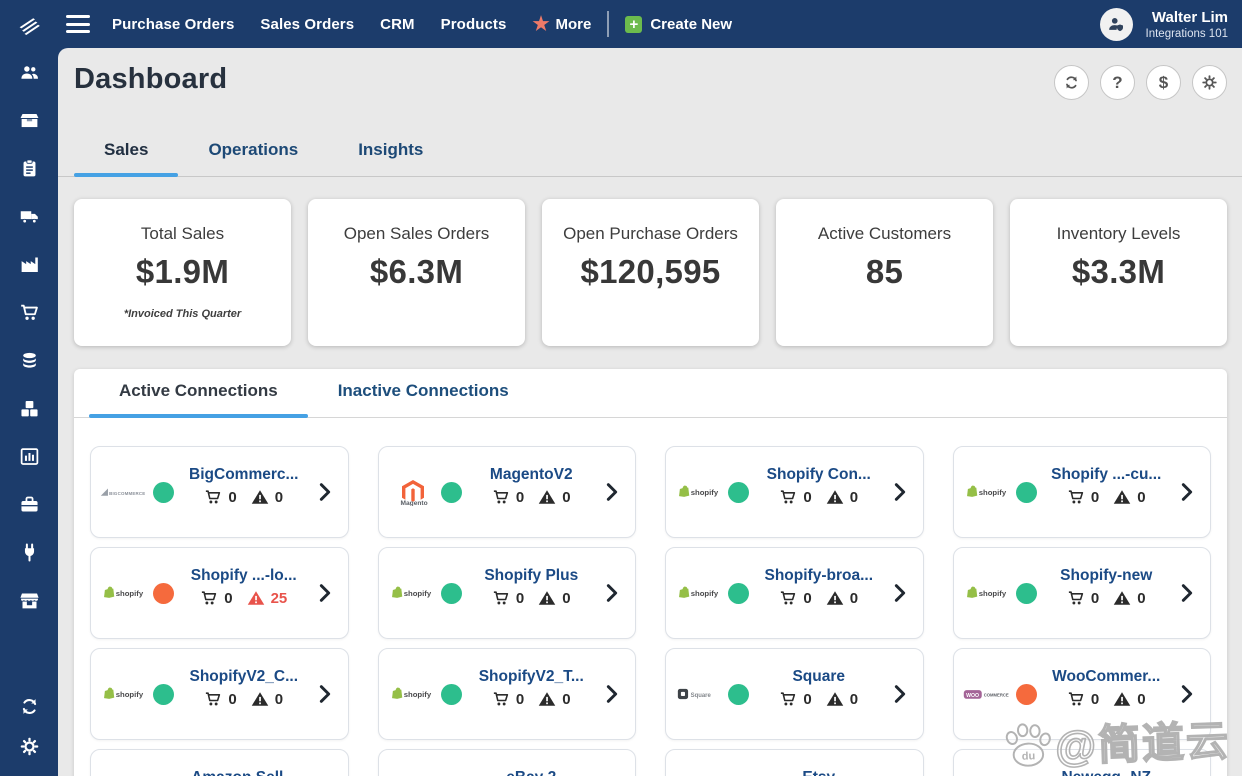 Image resolution: width=1242 pixels, height=776 pixels. Describe the element at coordinates (506, 694) in the screenshot. I see `connection-card-shopifyv2-t: shopify ShopifyV2_T... 0 0` at that location.